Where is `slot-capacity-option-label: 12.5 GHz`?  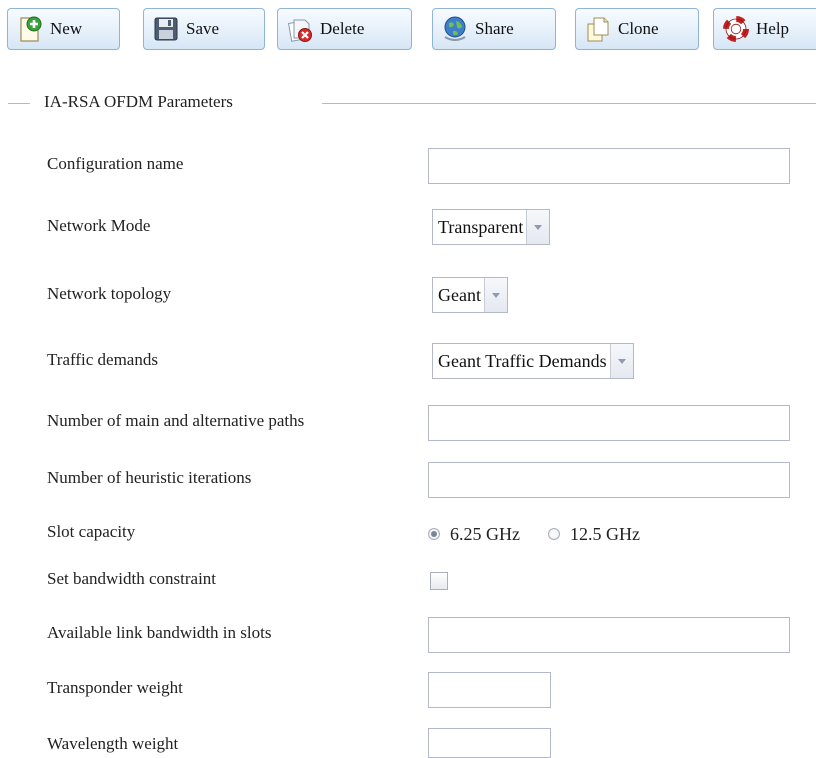 slot-capacity-option-label: 12.5 GHz is located at coordinates (605, 533).